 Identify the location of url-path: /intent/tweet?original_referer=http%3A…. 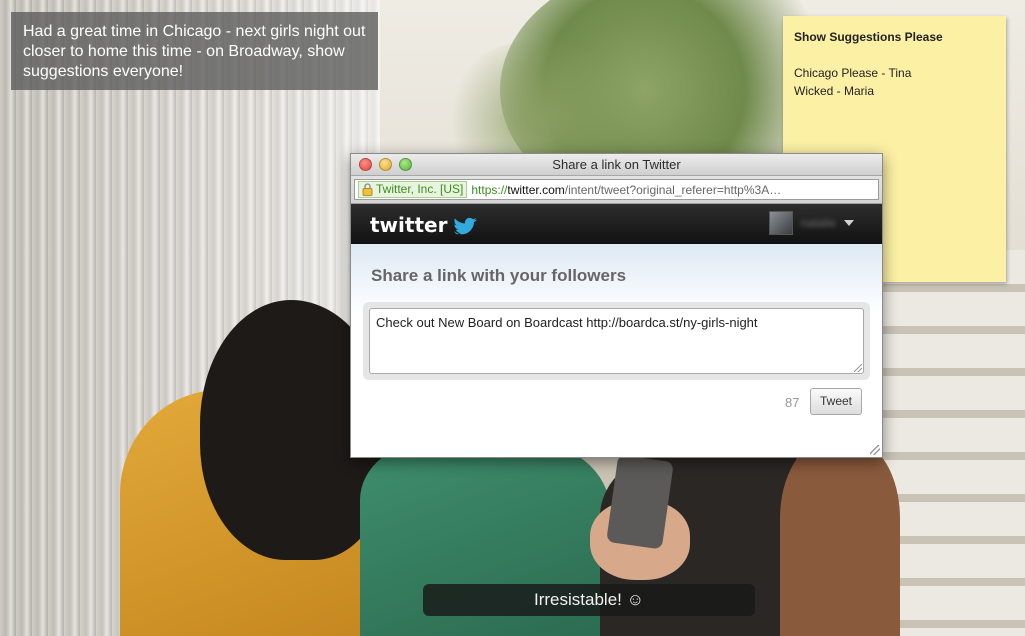
(673, 189).